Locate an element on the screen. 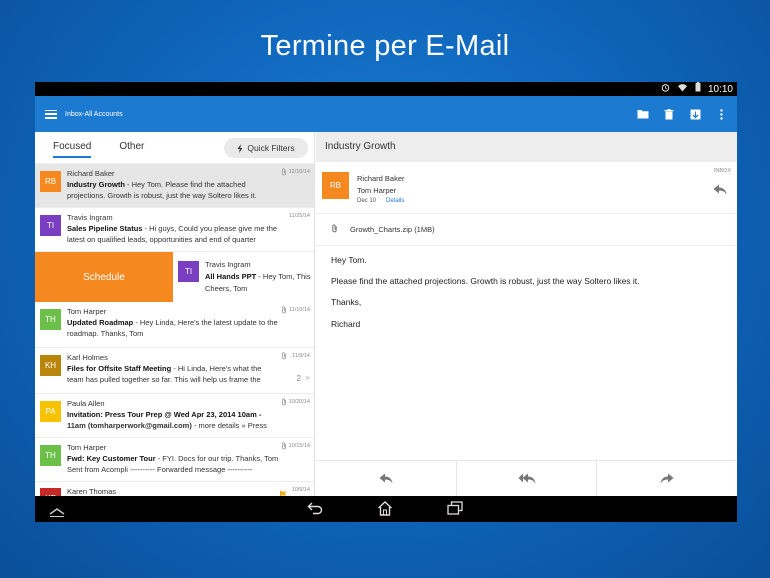 Image resolution: width=770 pixels, height=578 pixels. quick-filters-button: Quick Filters is located at coordinates (266, 148).